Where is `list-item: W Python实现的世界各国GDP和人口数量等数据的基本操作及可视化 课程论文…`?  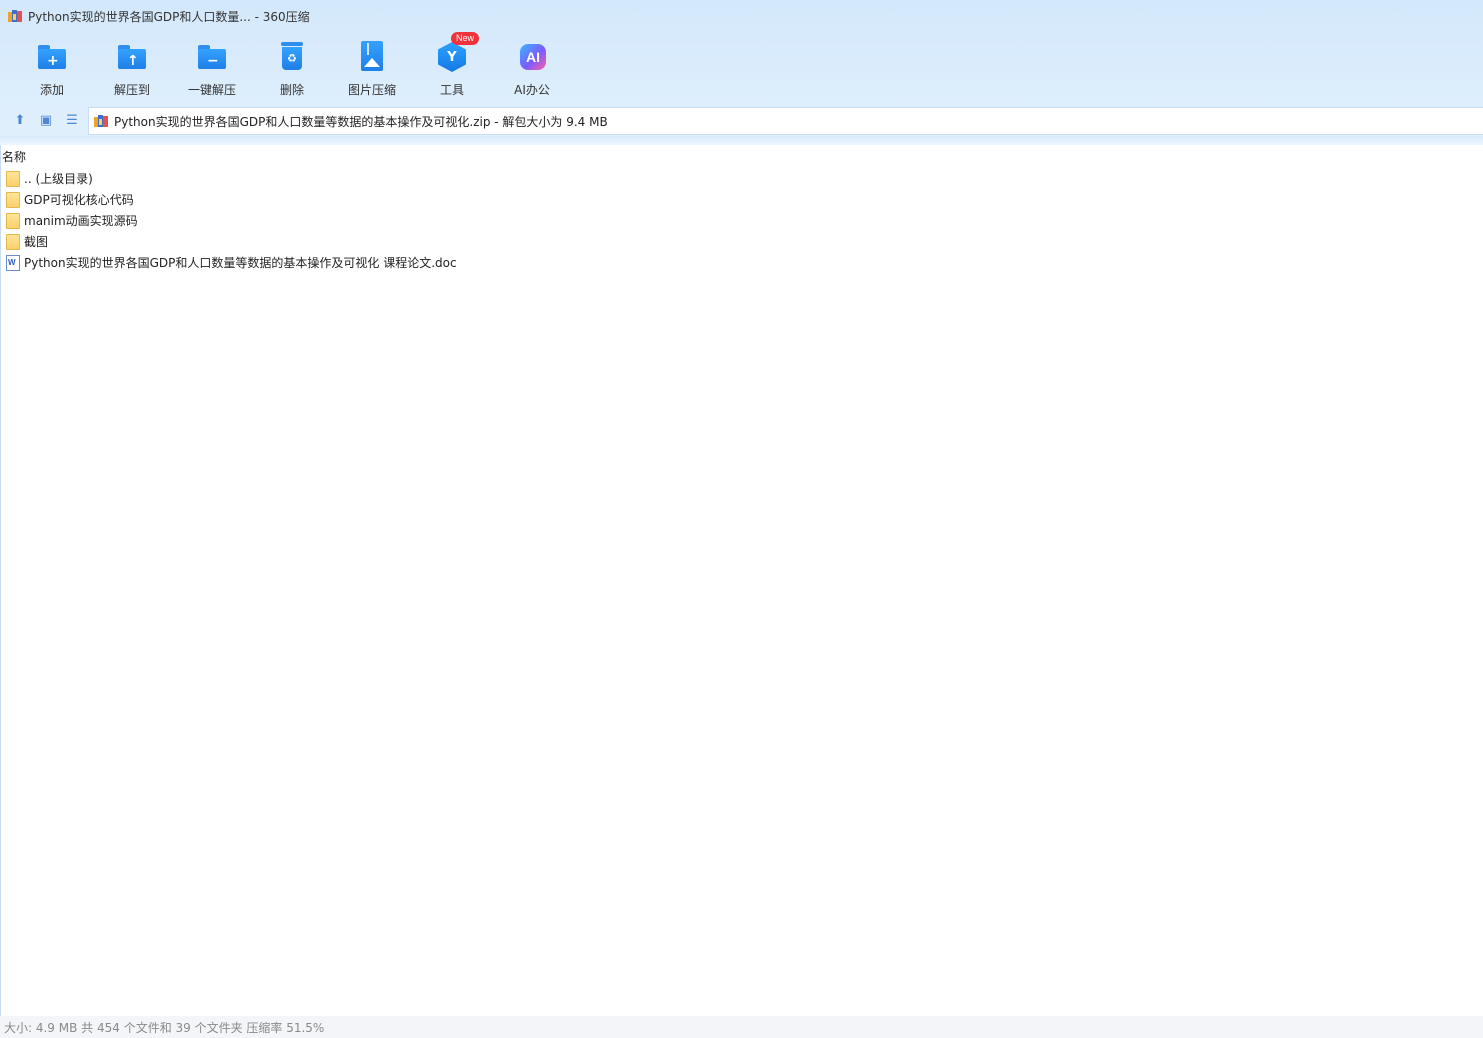
list-item: W Python实现的世界各国GDP和人口数量等数据的基本操作及可视化 课程论文… is located at coordinates (231, 262).